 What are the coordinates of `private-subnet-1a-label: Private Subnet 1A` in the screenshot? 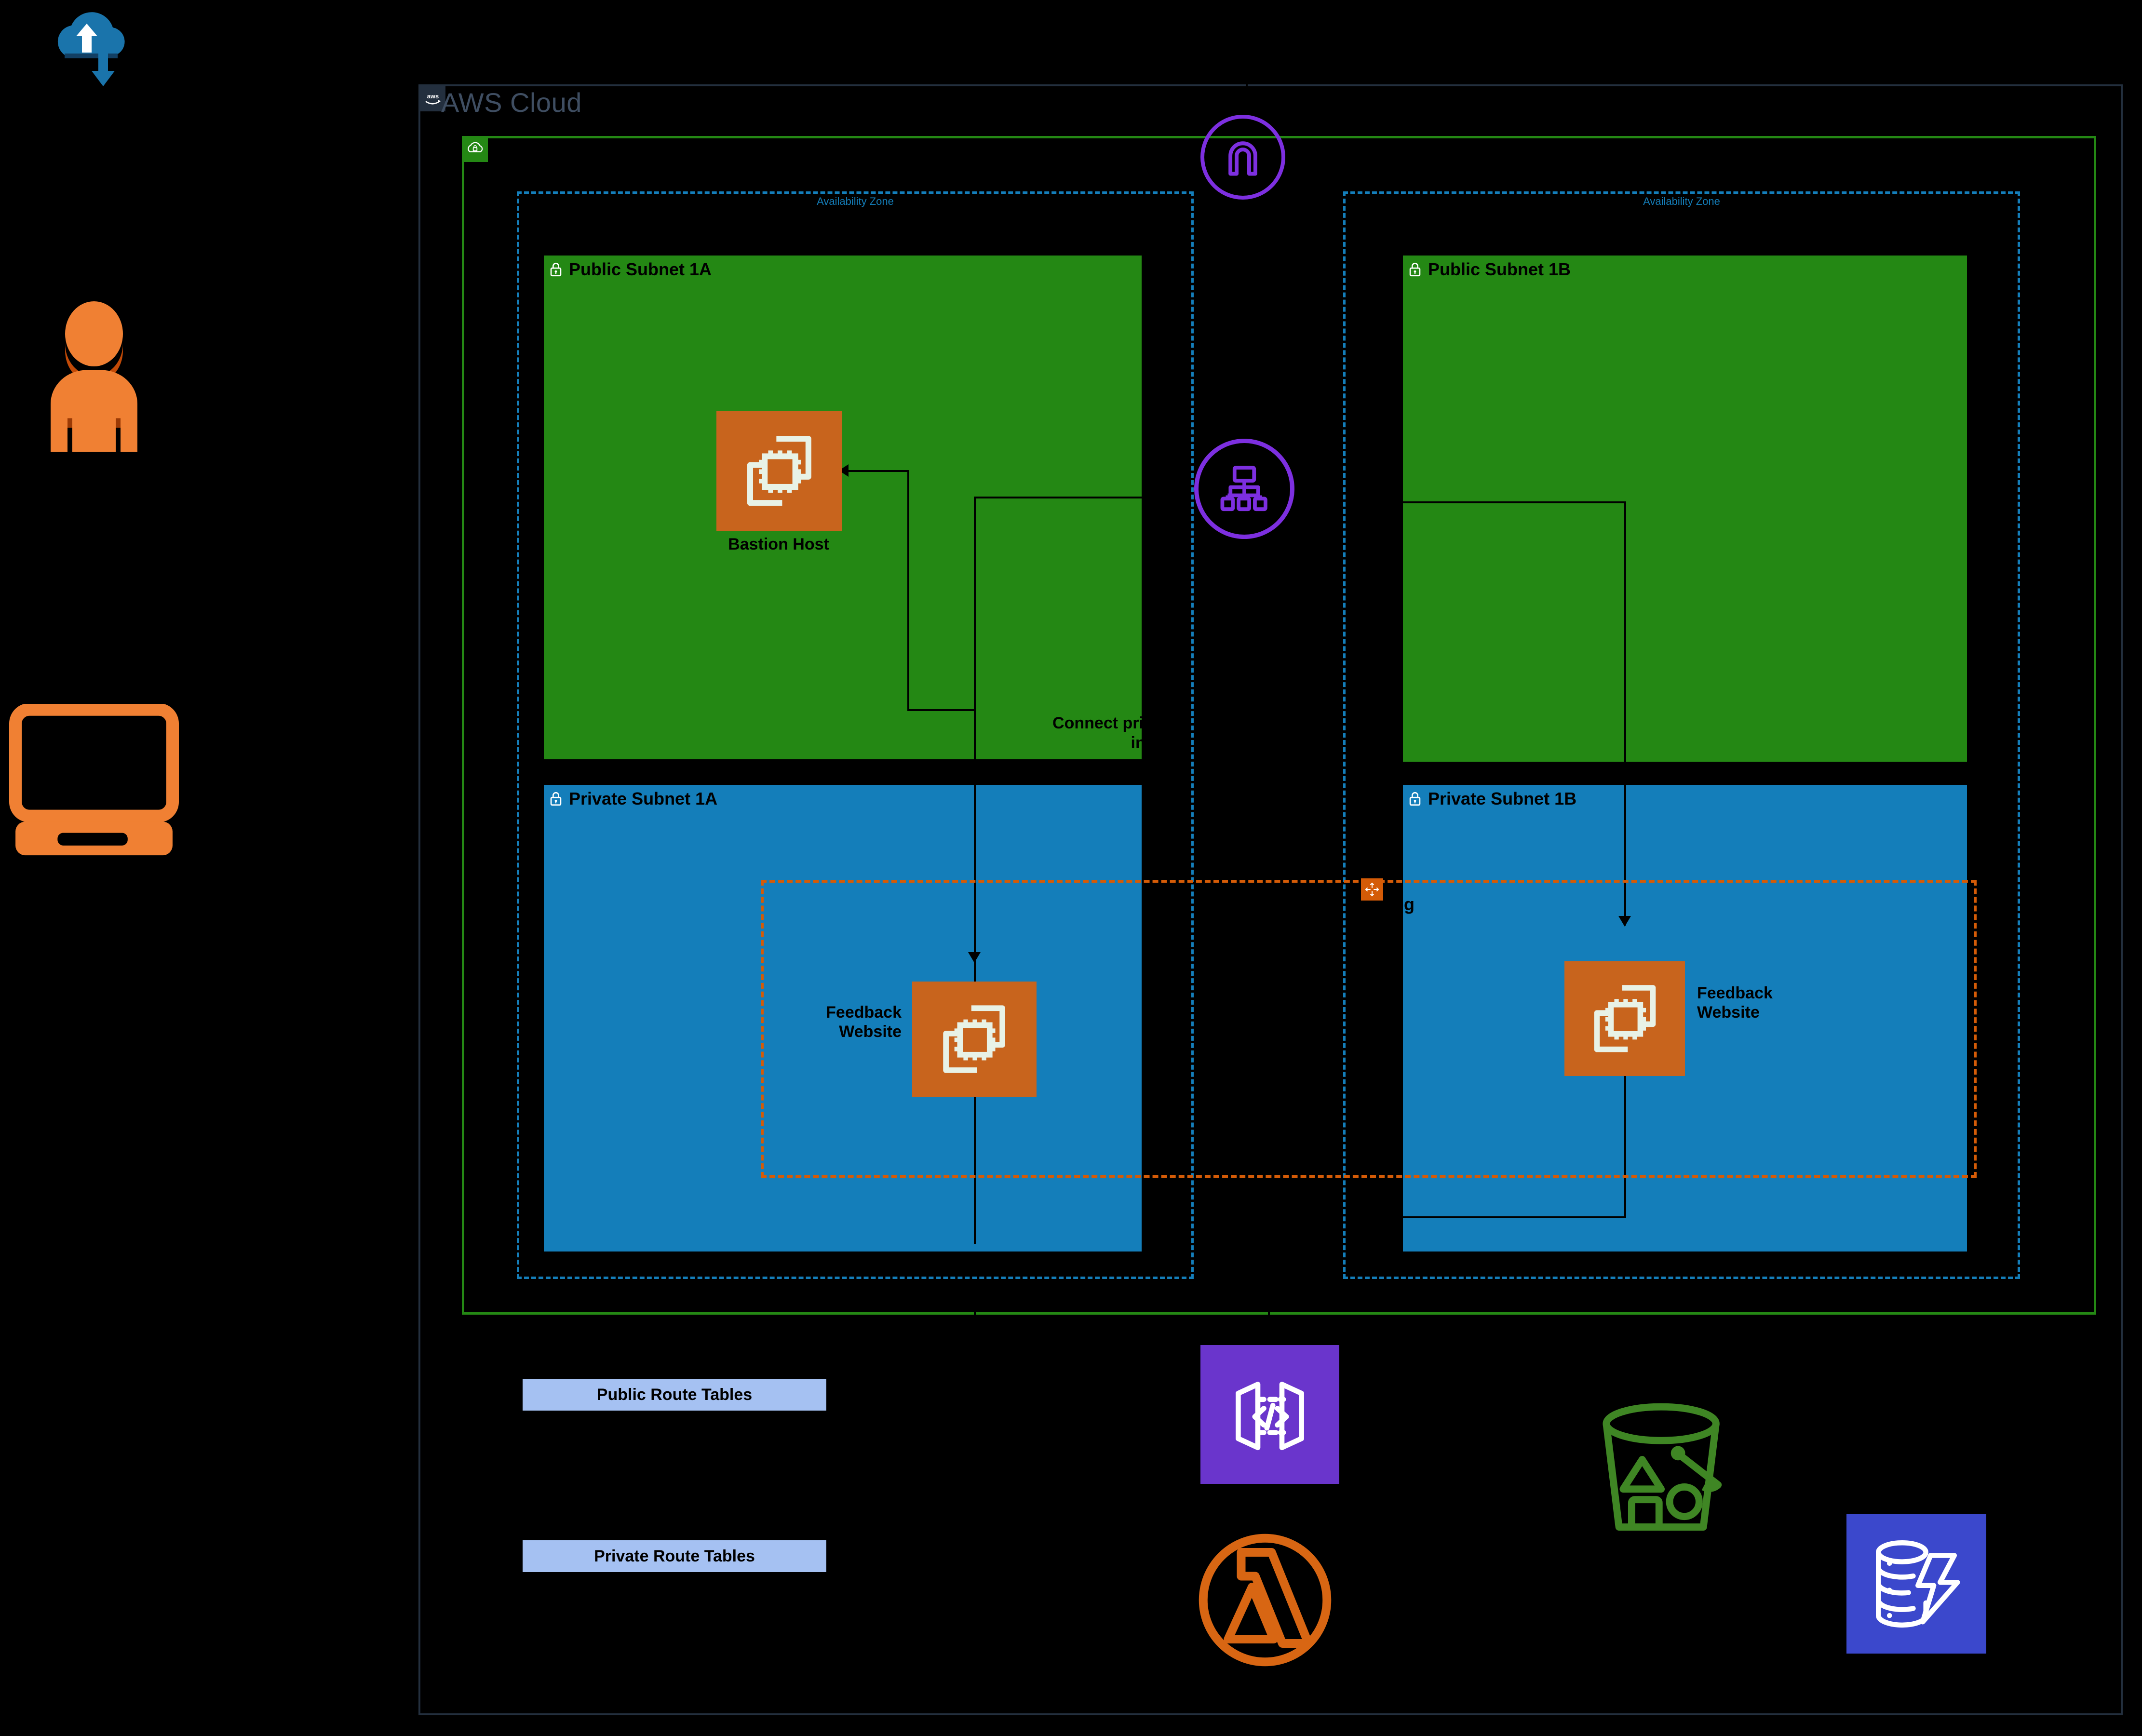 It's located at (643, 799).